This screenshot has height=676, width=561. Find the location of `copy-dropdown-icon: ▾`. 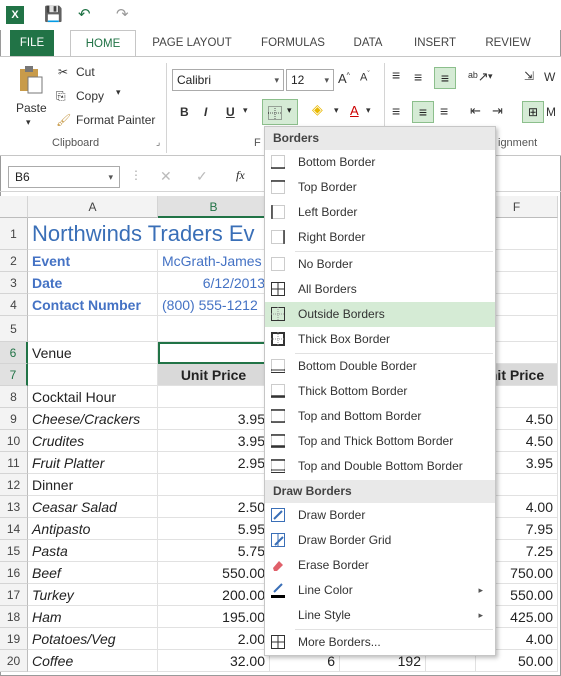

copy-dropdown-icon: ▾ is located at coordinates (118, 92).